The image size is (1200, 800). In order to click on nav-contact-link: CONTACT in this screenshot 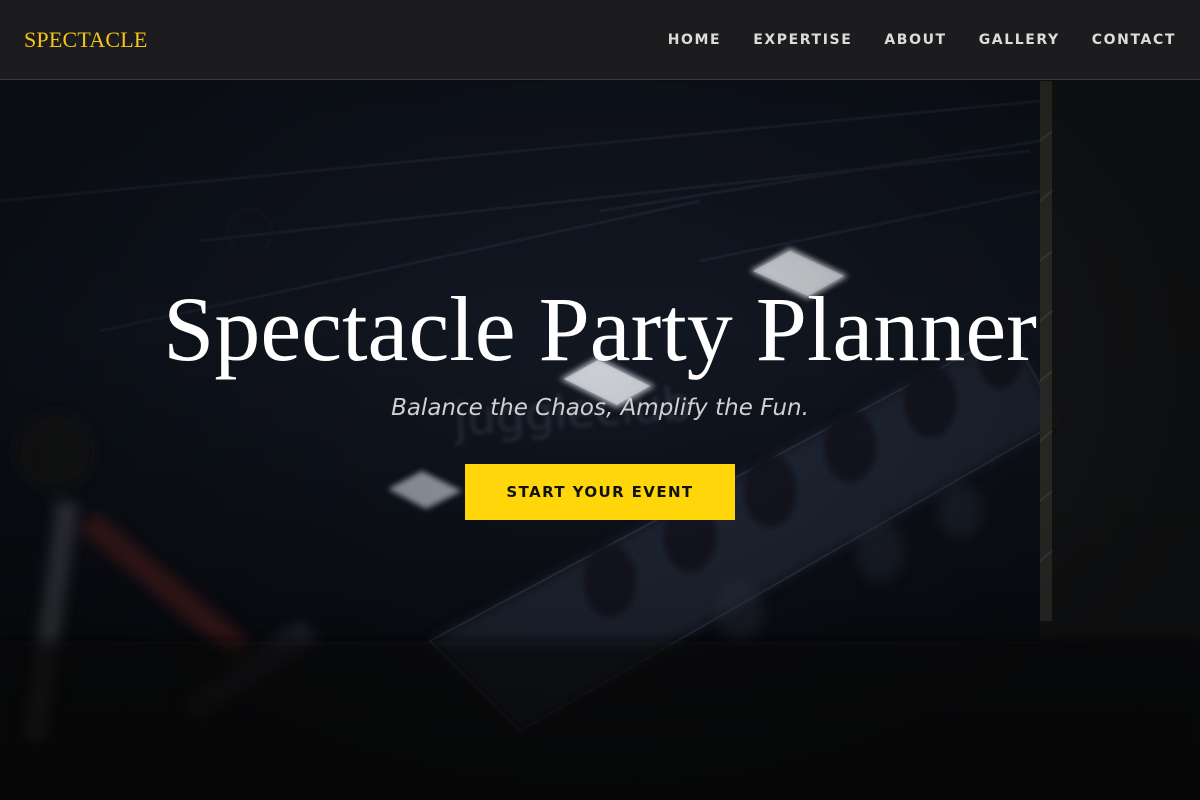, I will do `click(1134, 40)`.